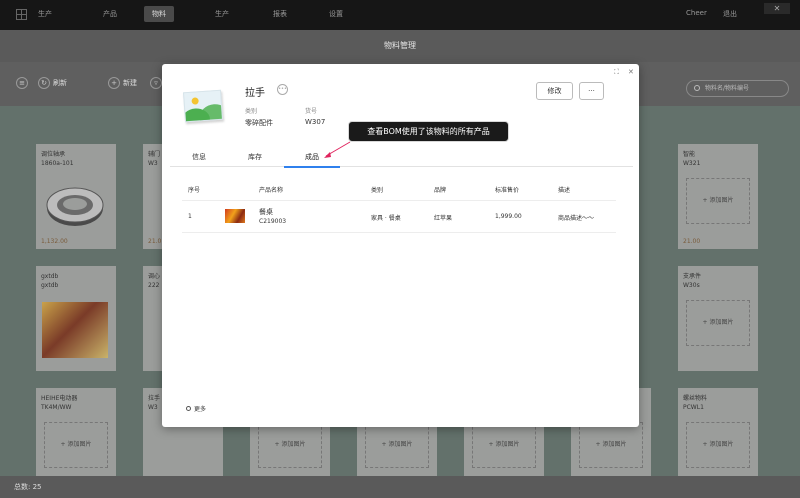  I want to click on column-header: 产品名称, so click(271, 190).